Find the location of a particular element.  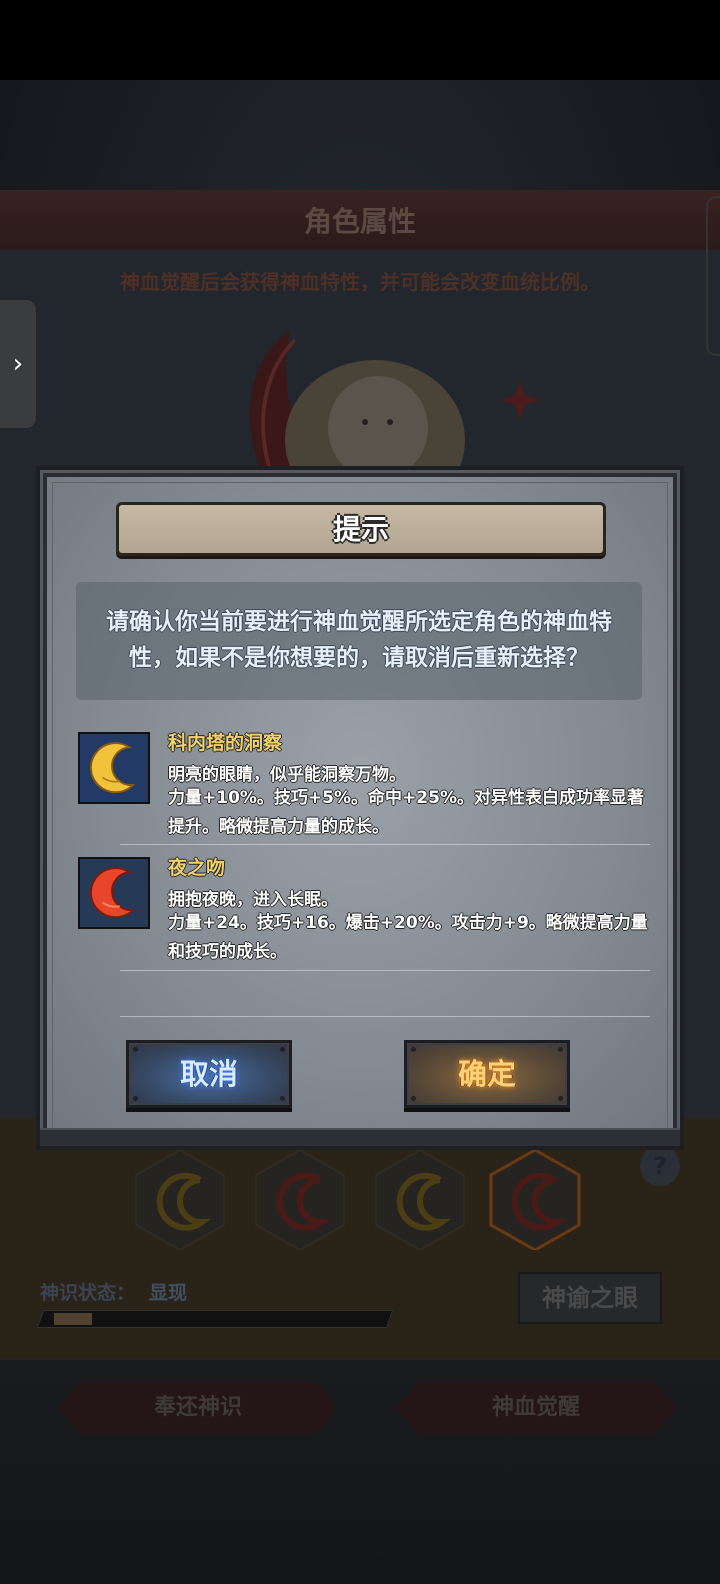

expand-side-panel-button: › is located at coordinates (18, 364).